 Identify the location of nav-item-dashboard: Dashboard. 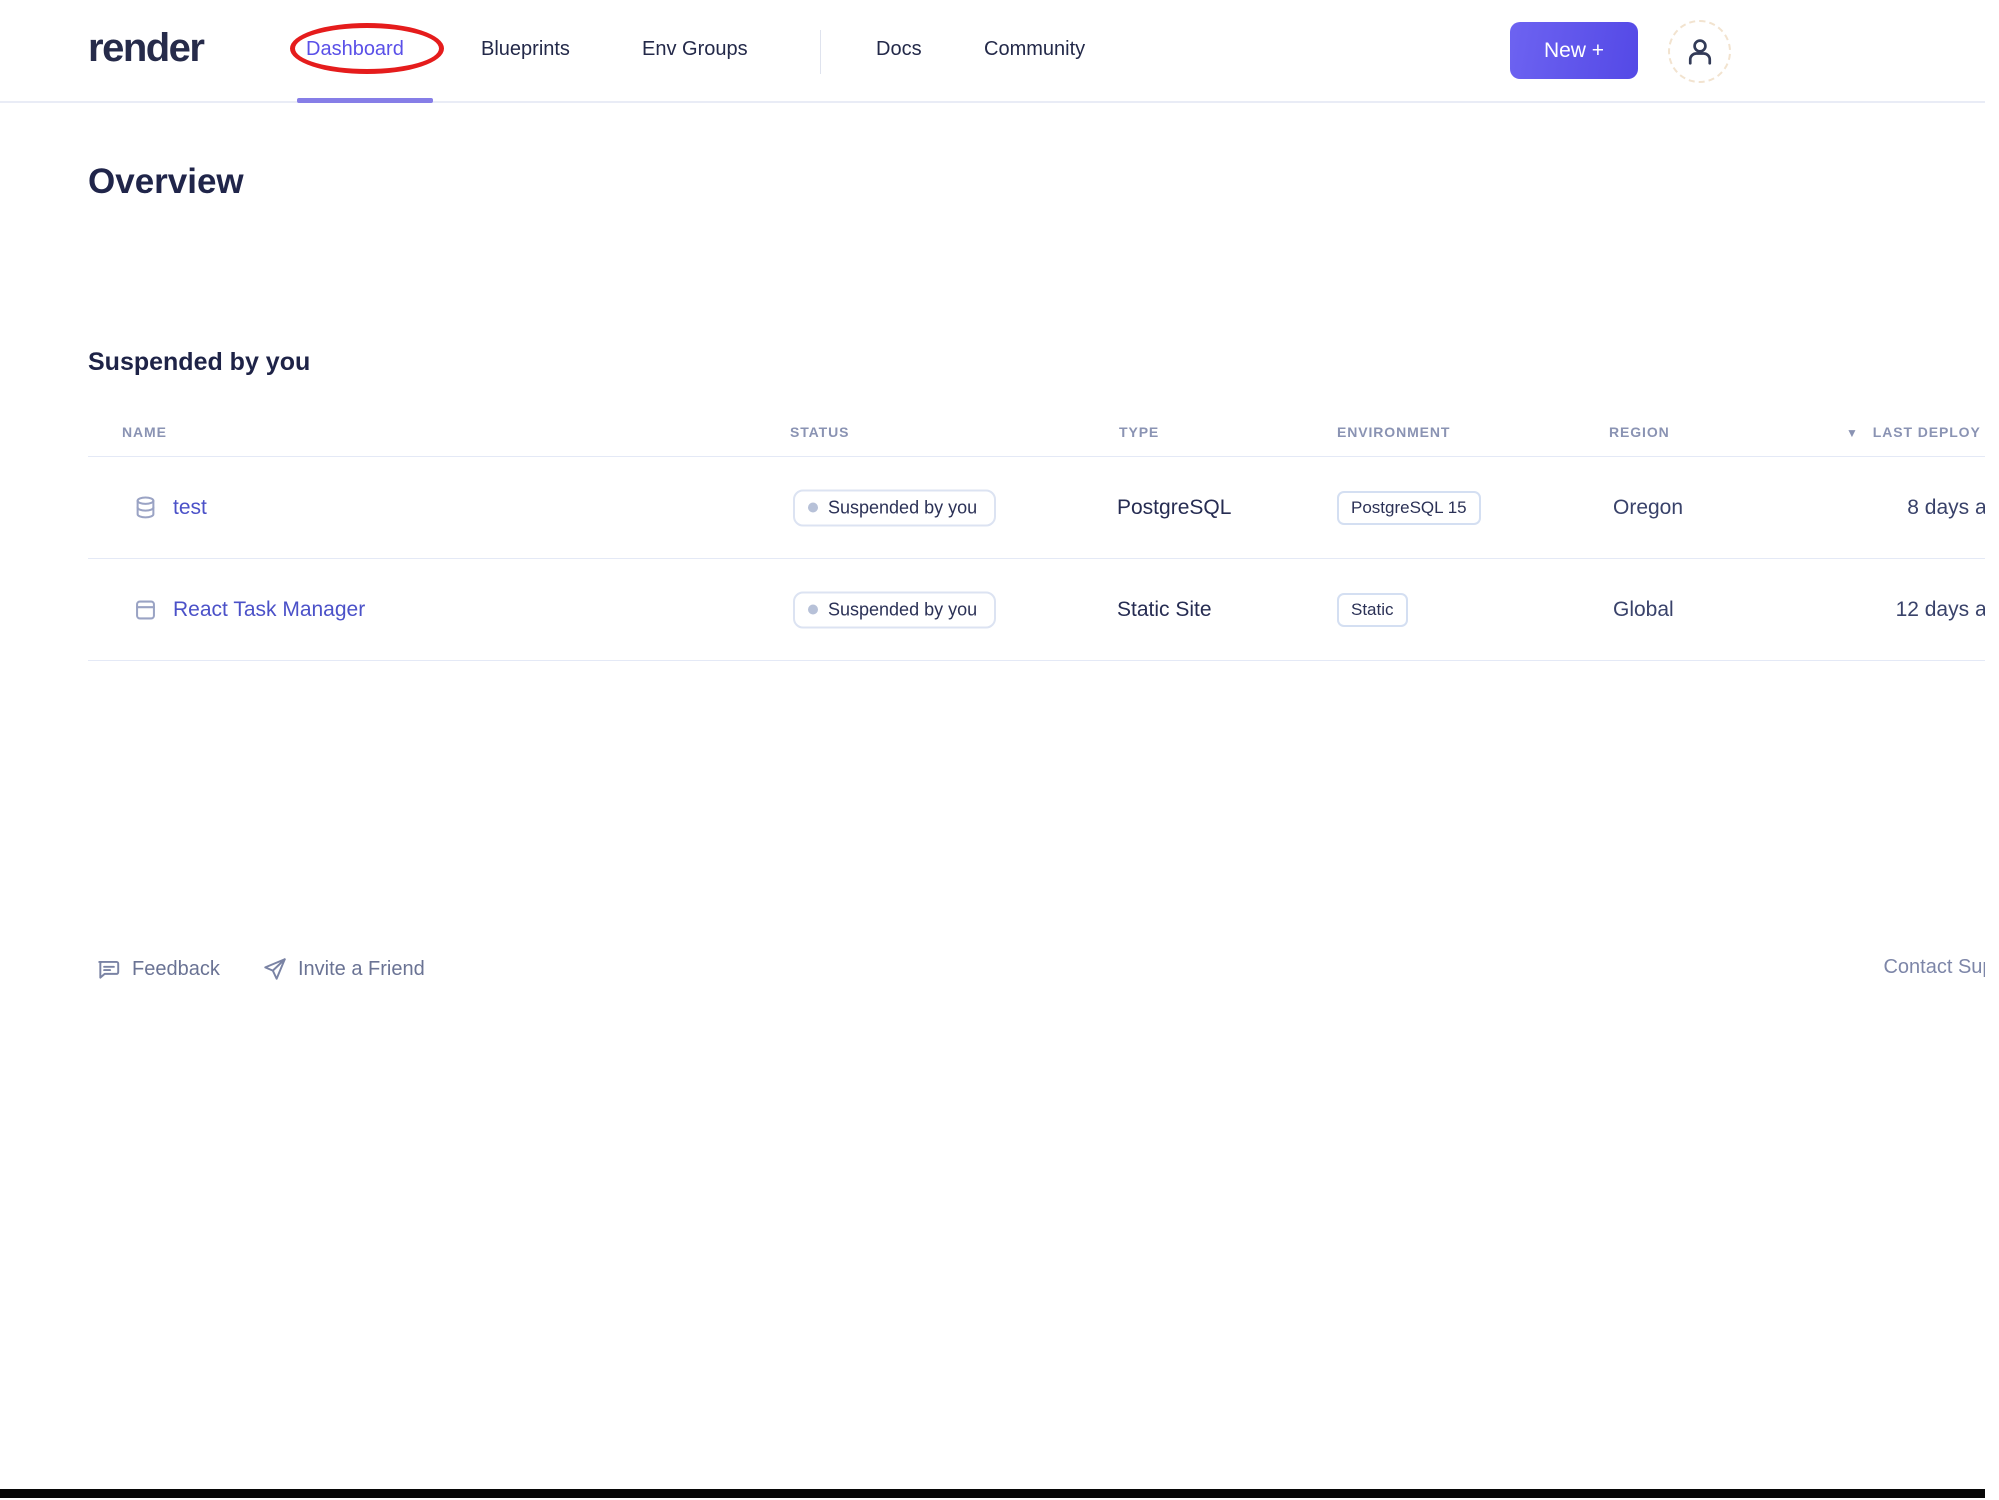
(355, 49).